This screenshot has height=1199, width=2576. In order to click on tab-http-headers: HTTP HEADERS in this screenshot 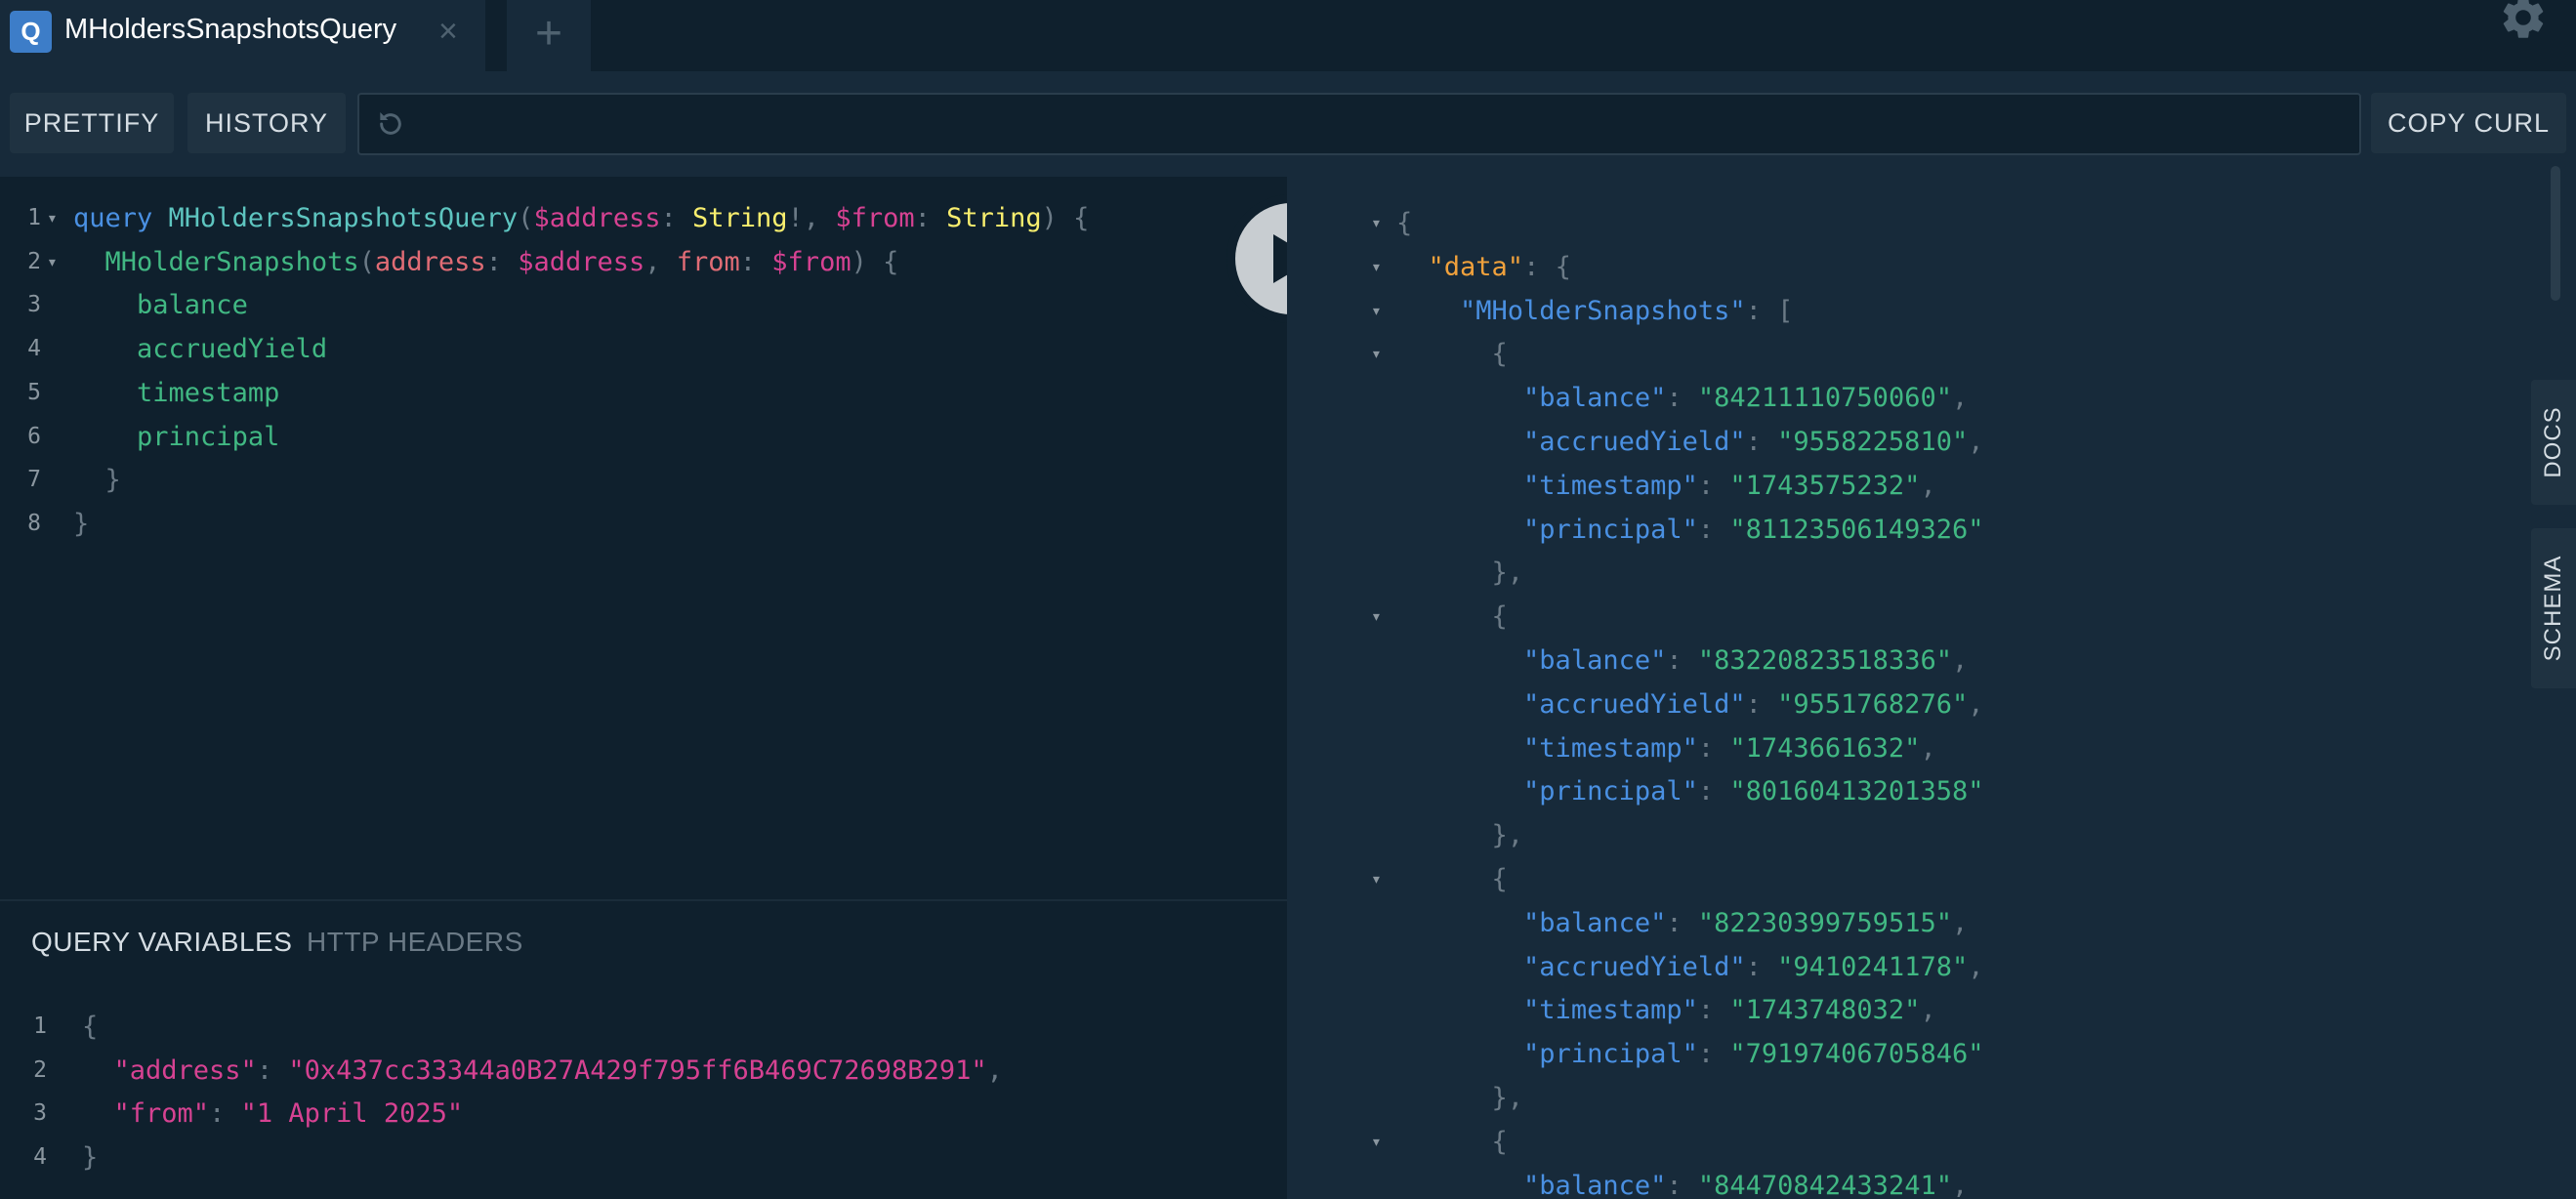, I will do `click(415, 942)`.